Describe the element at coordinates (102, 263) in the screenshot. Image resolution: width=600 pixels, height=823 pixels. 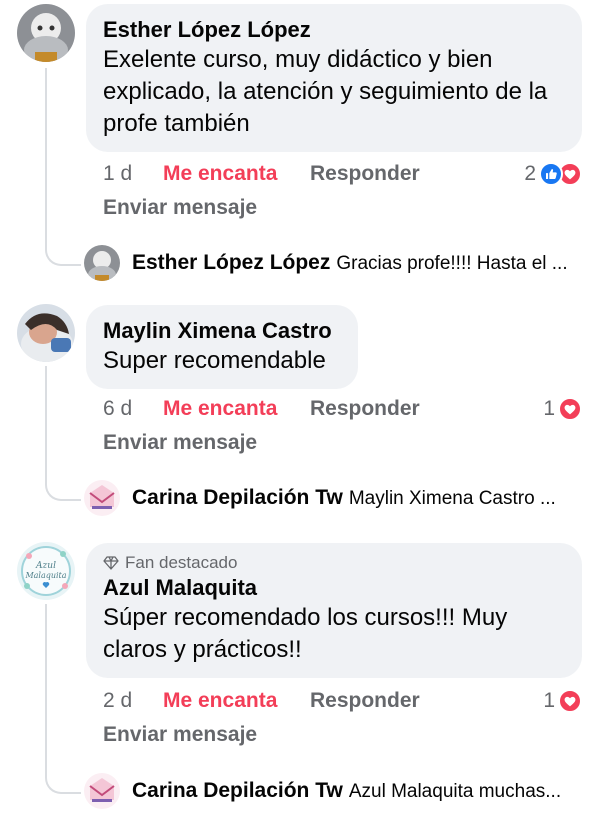
I see `reply-avatar-esther` at that location.